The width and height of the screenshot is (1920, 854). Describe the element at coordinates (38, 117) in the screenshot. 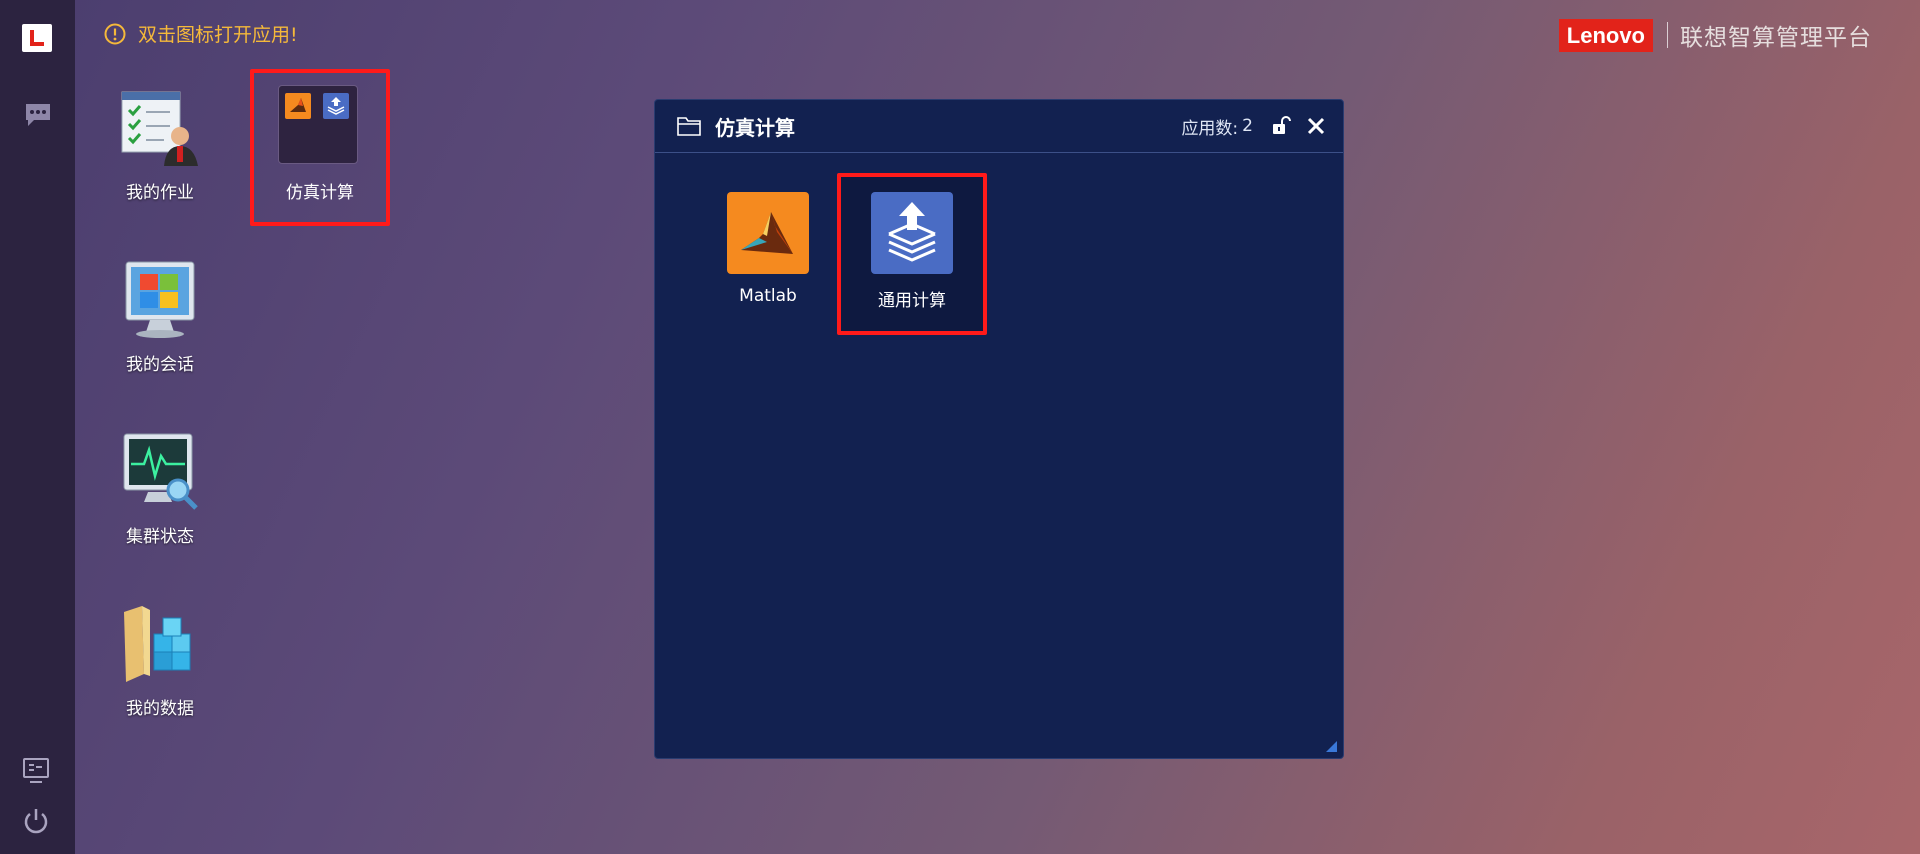

I see `chat-icon` at that location.